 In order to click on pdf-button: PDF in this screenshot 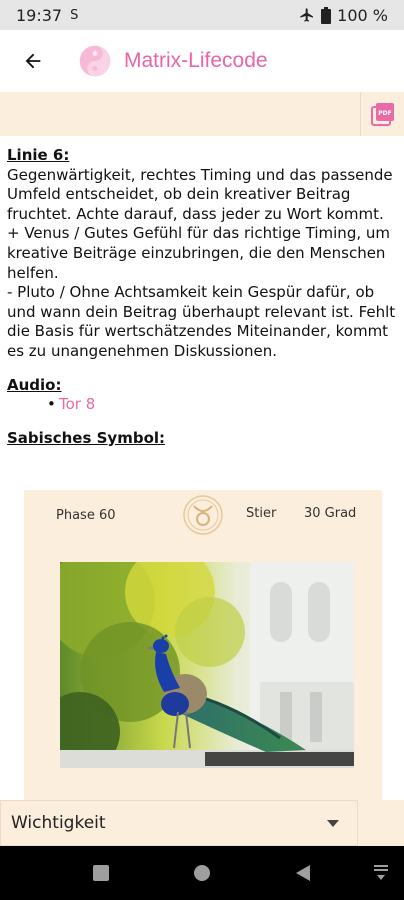, I will do `click(382, 114)`.